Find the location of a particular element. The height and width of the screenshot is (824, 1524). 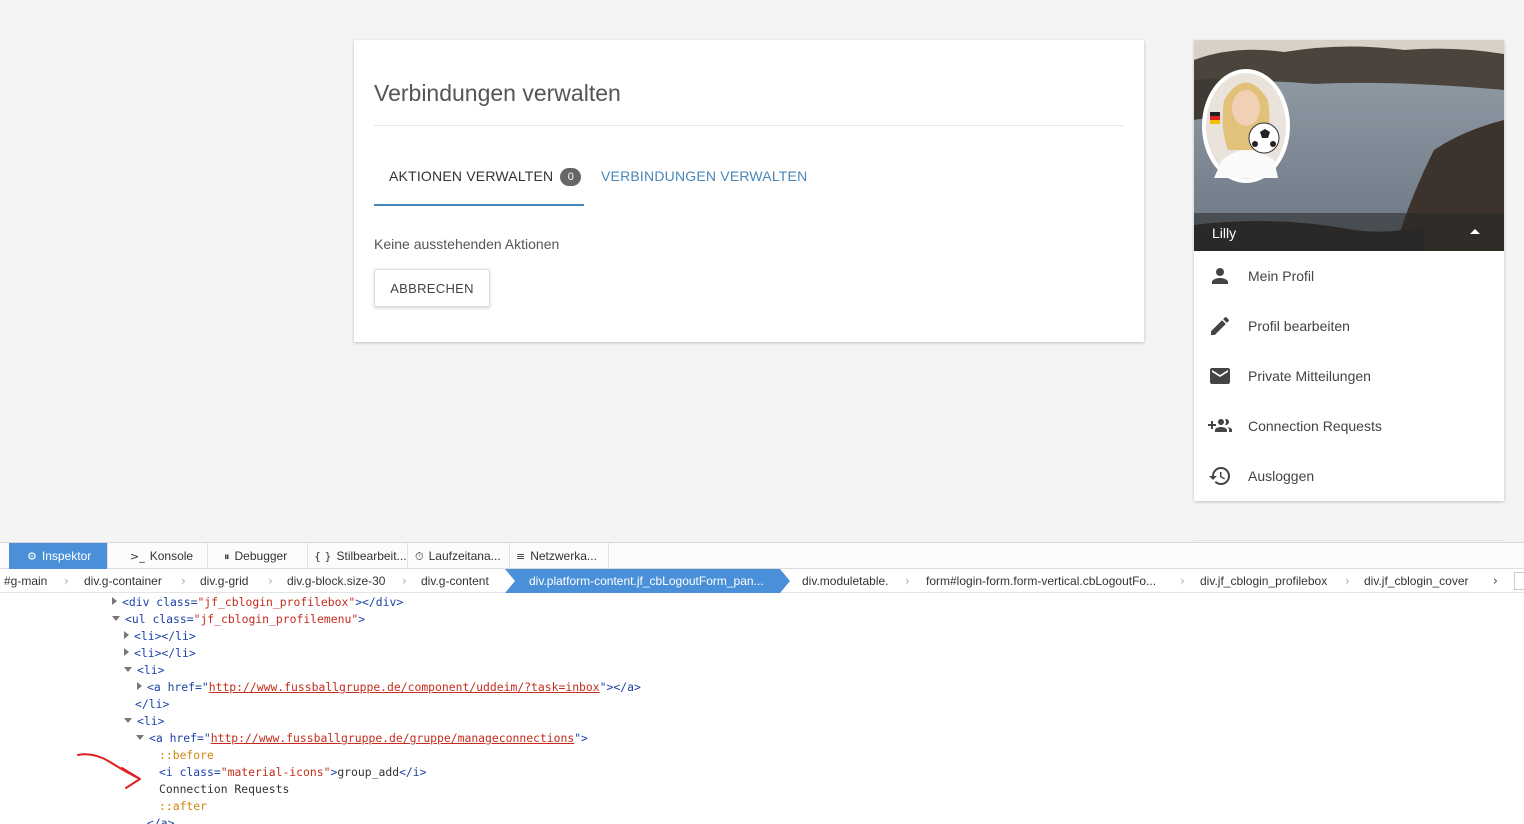

markup-line-after: ::after is located at coordinates (183, 806).